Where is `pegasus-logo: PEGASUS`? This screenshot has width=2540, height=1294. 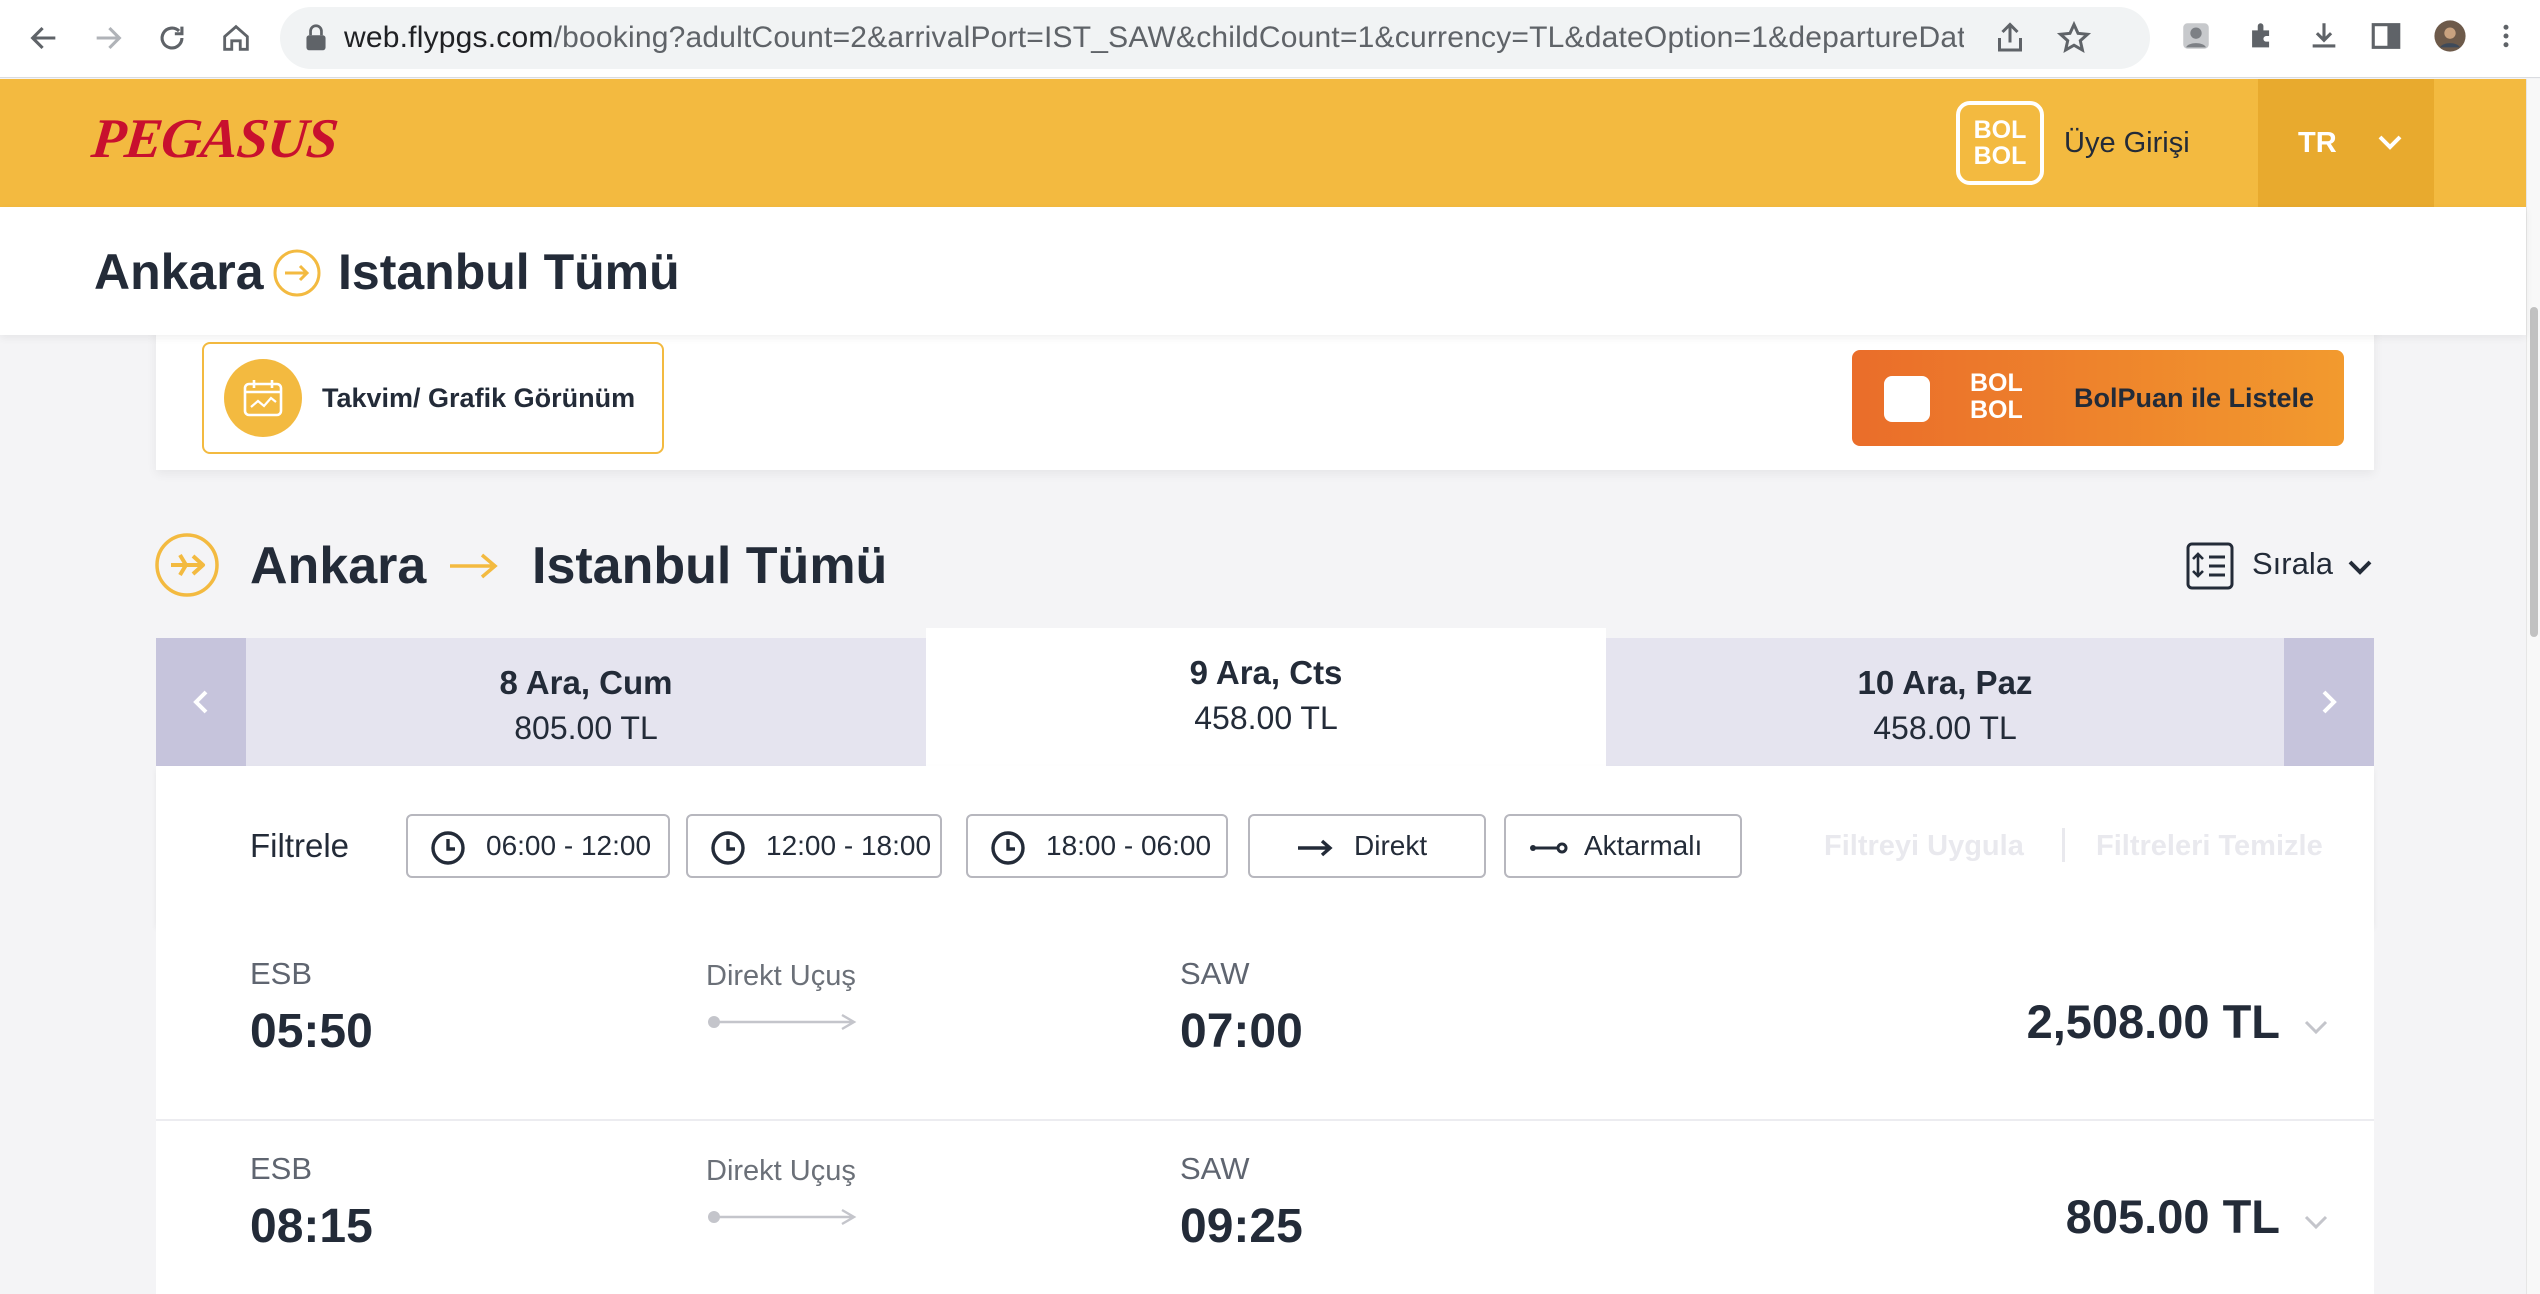
pegasus-logo: PEGASUS is located at coordinates (215, 139).